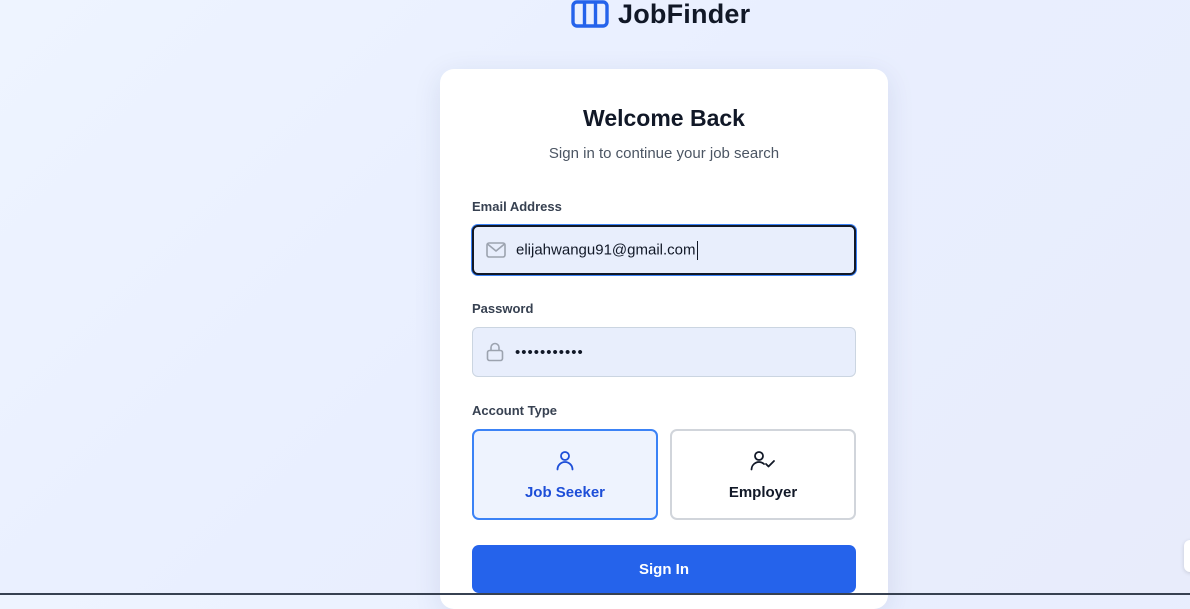 The image size is (1190, 609). I want to click on user-check-icon, so click(763, 462).